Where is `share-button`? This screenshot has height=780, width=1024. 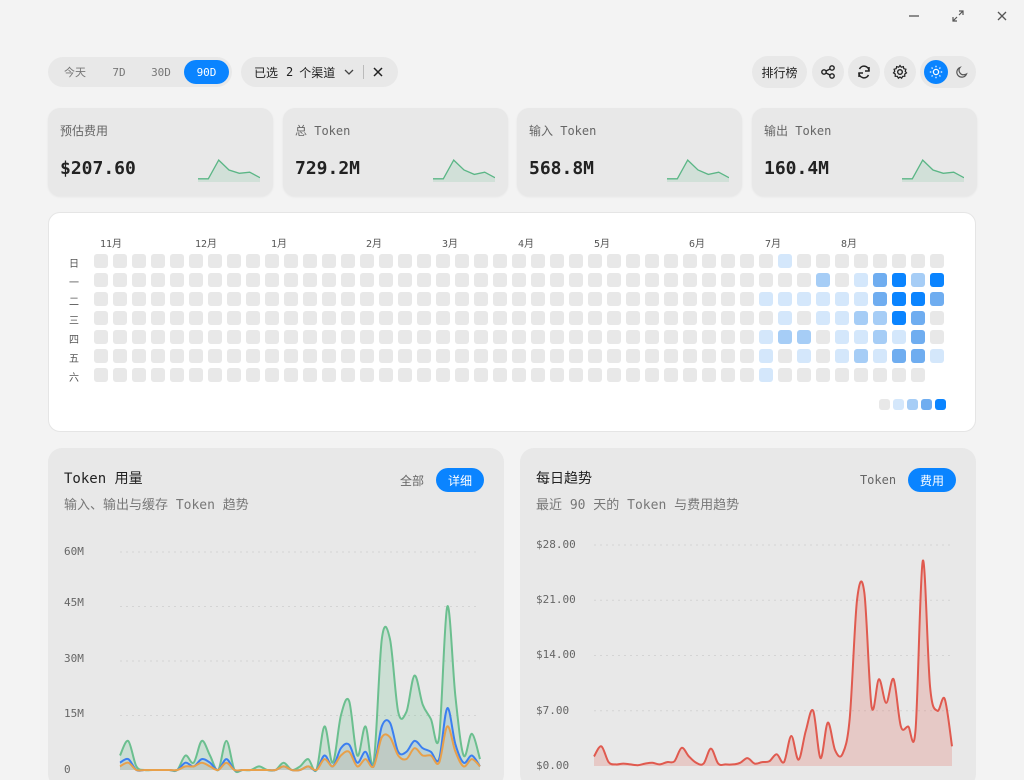 share-button is located at coordinates (828, 72).